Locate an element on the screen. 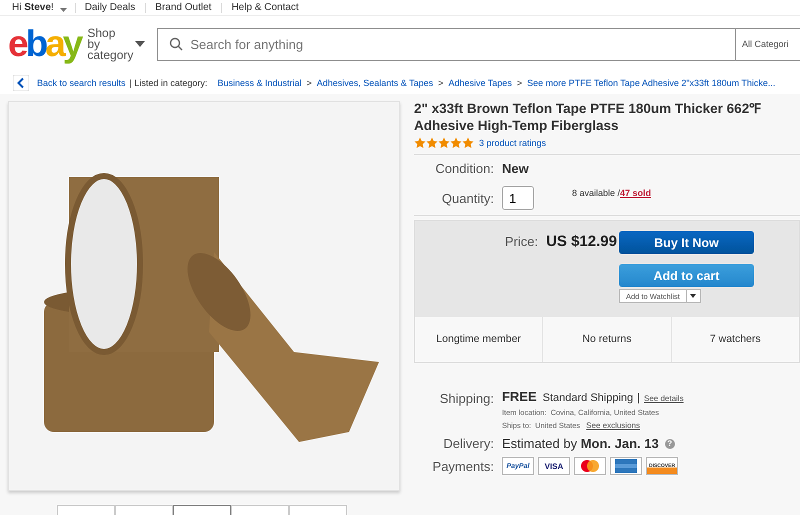  search-field: Search for anything is located at coordinates (446, 44).